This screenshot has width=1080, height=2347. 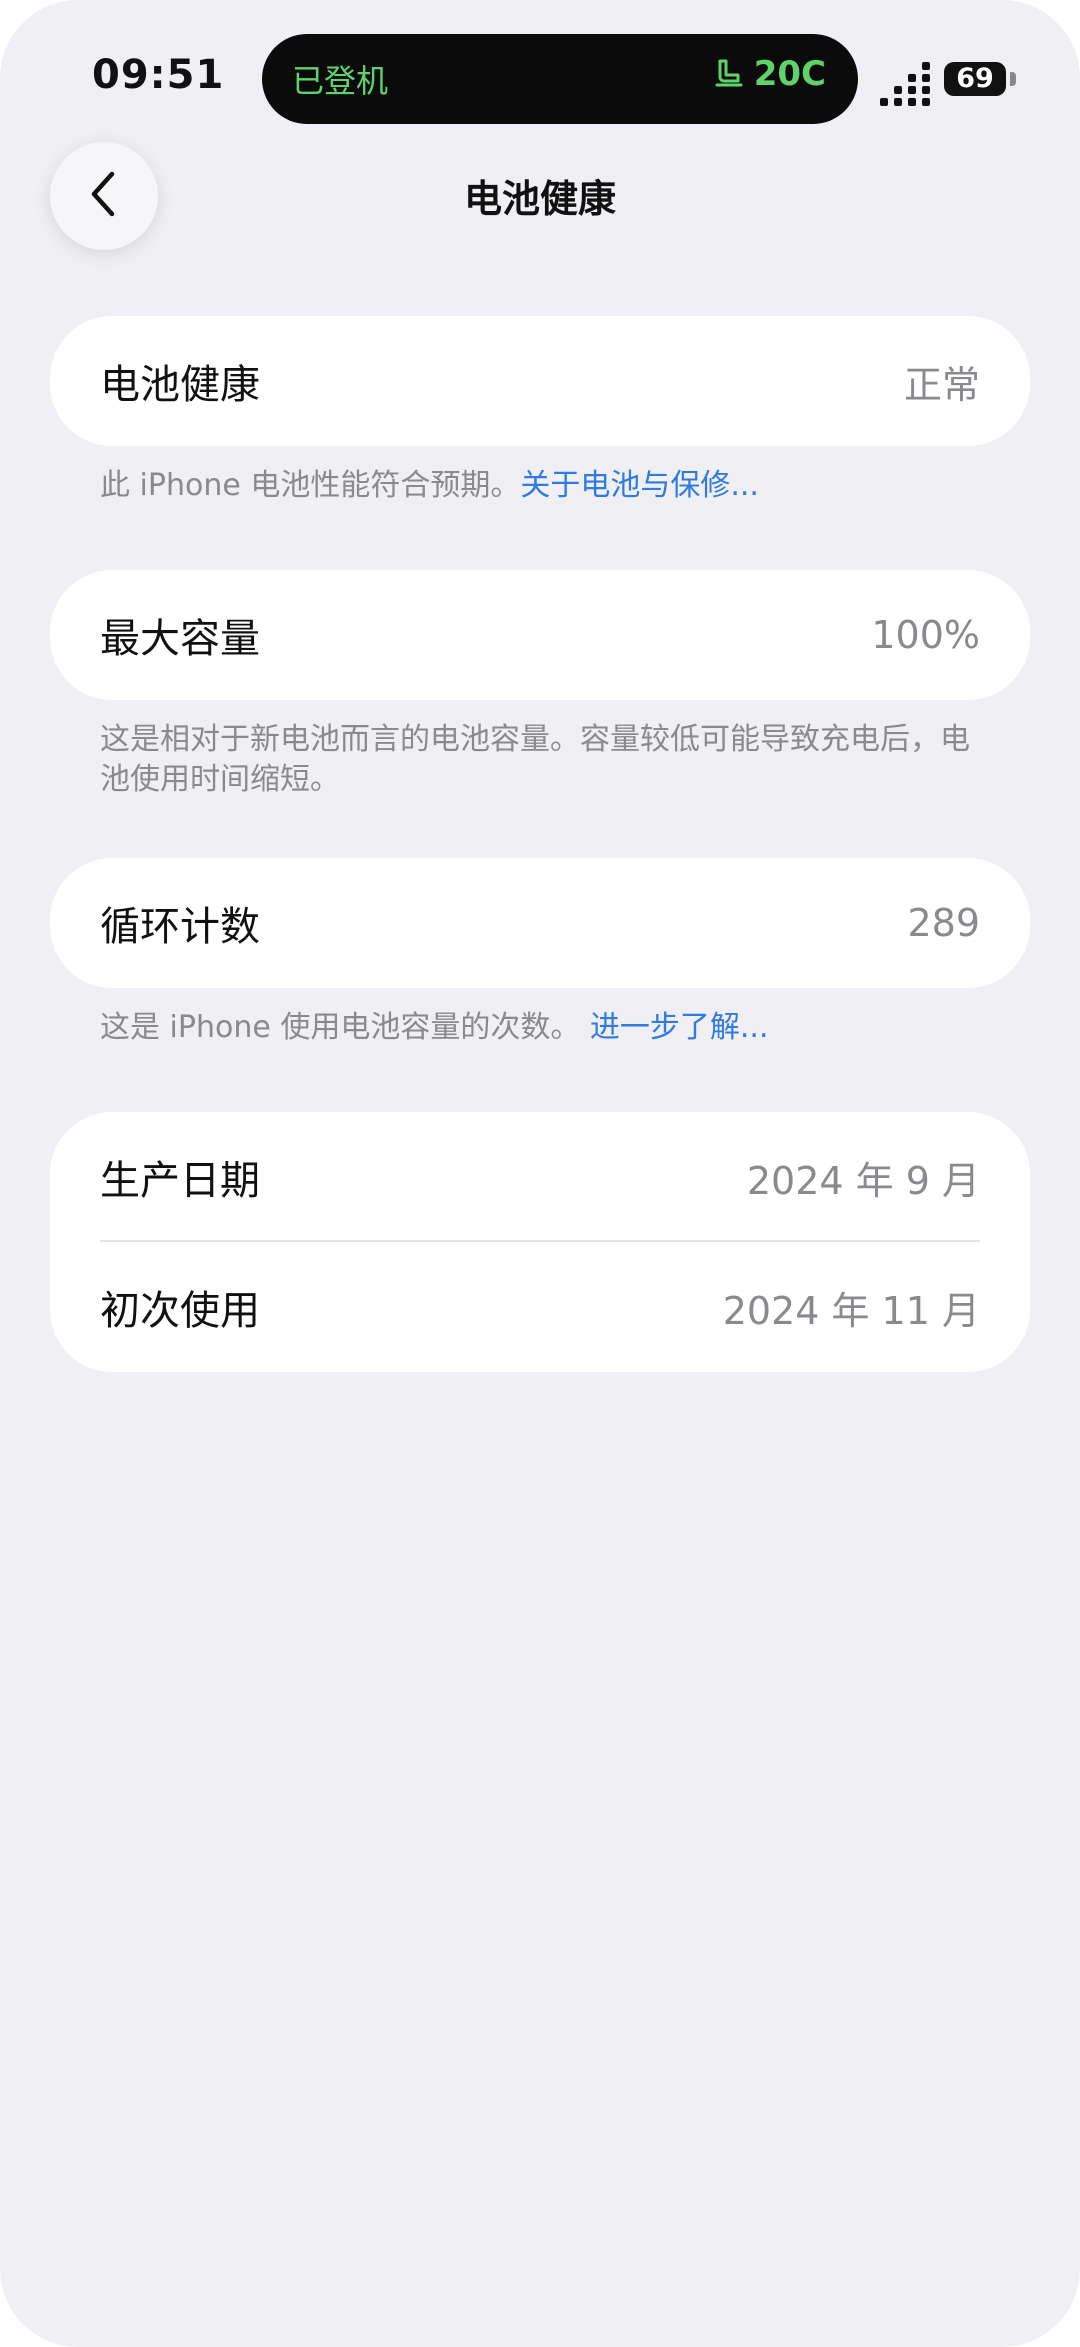 I want to click on manufacture-date-value: 2024 年 9 月, so click(x=863, y=1180).